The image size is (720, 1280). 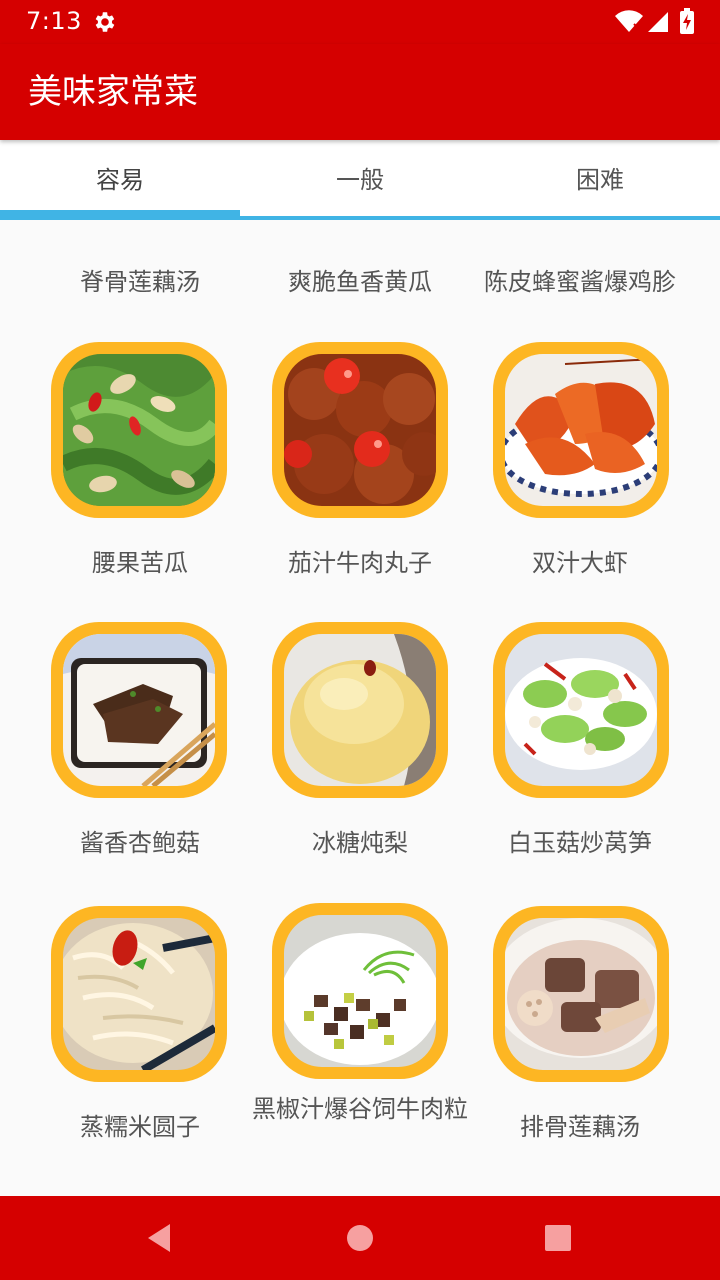 I want to click on system-navigation-bar, so click(x=360, y=1238).